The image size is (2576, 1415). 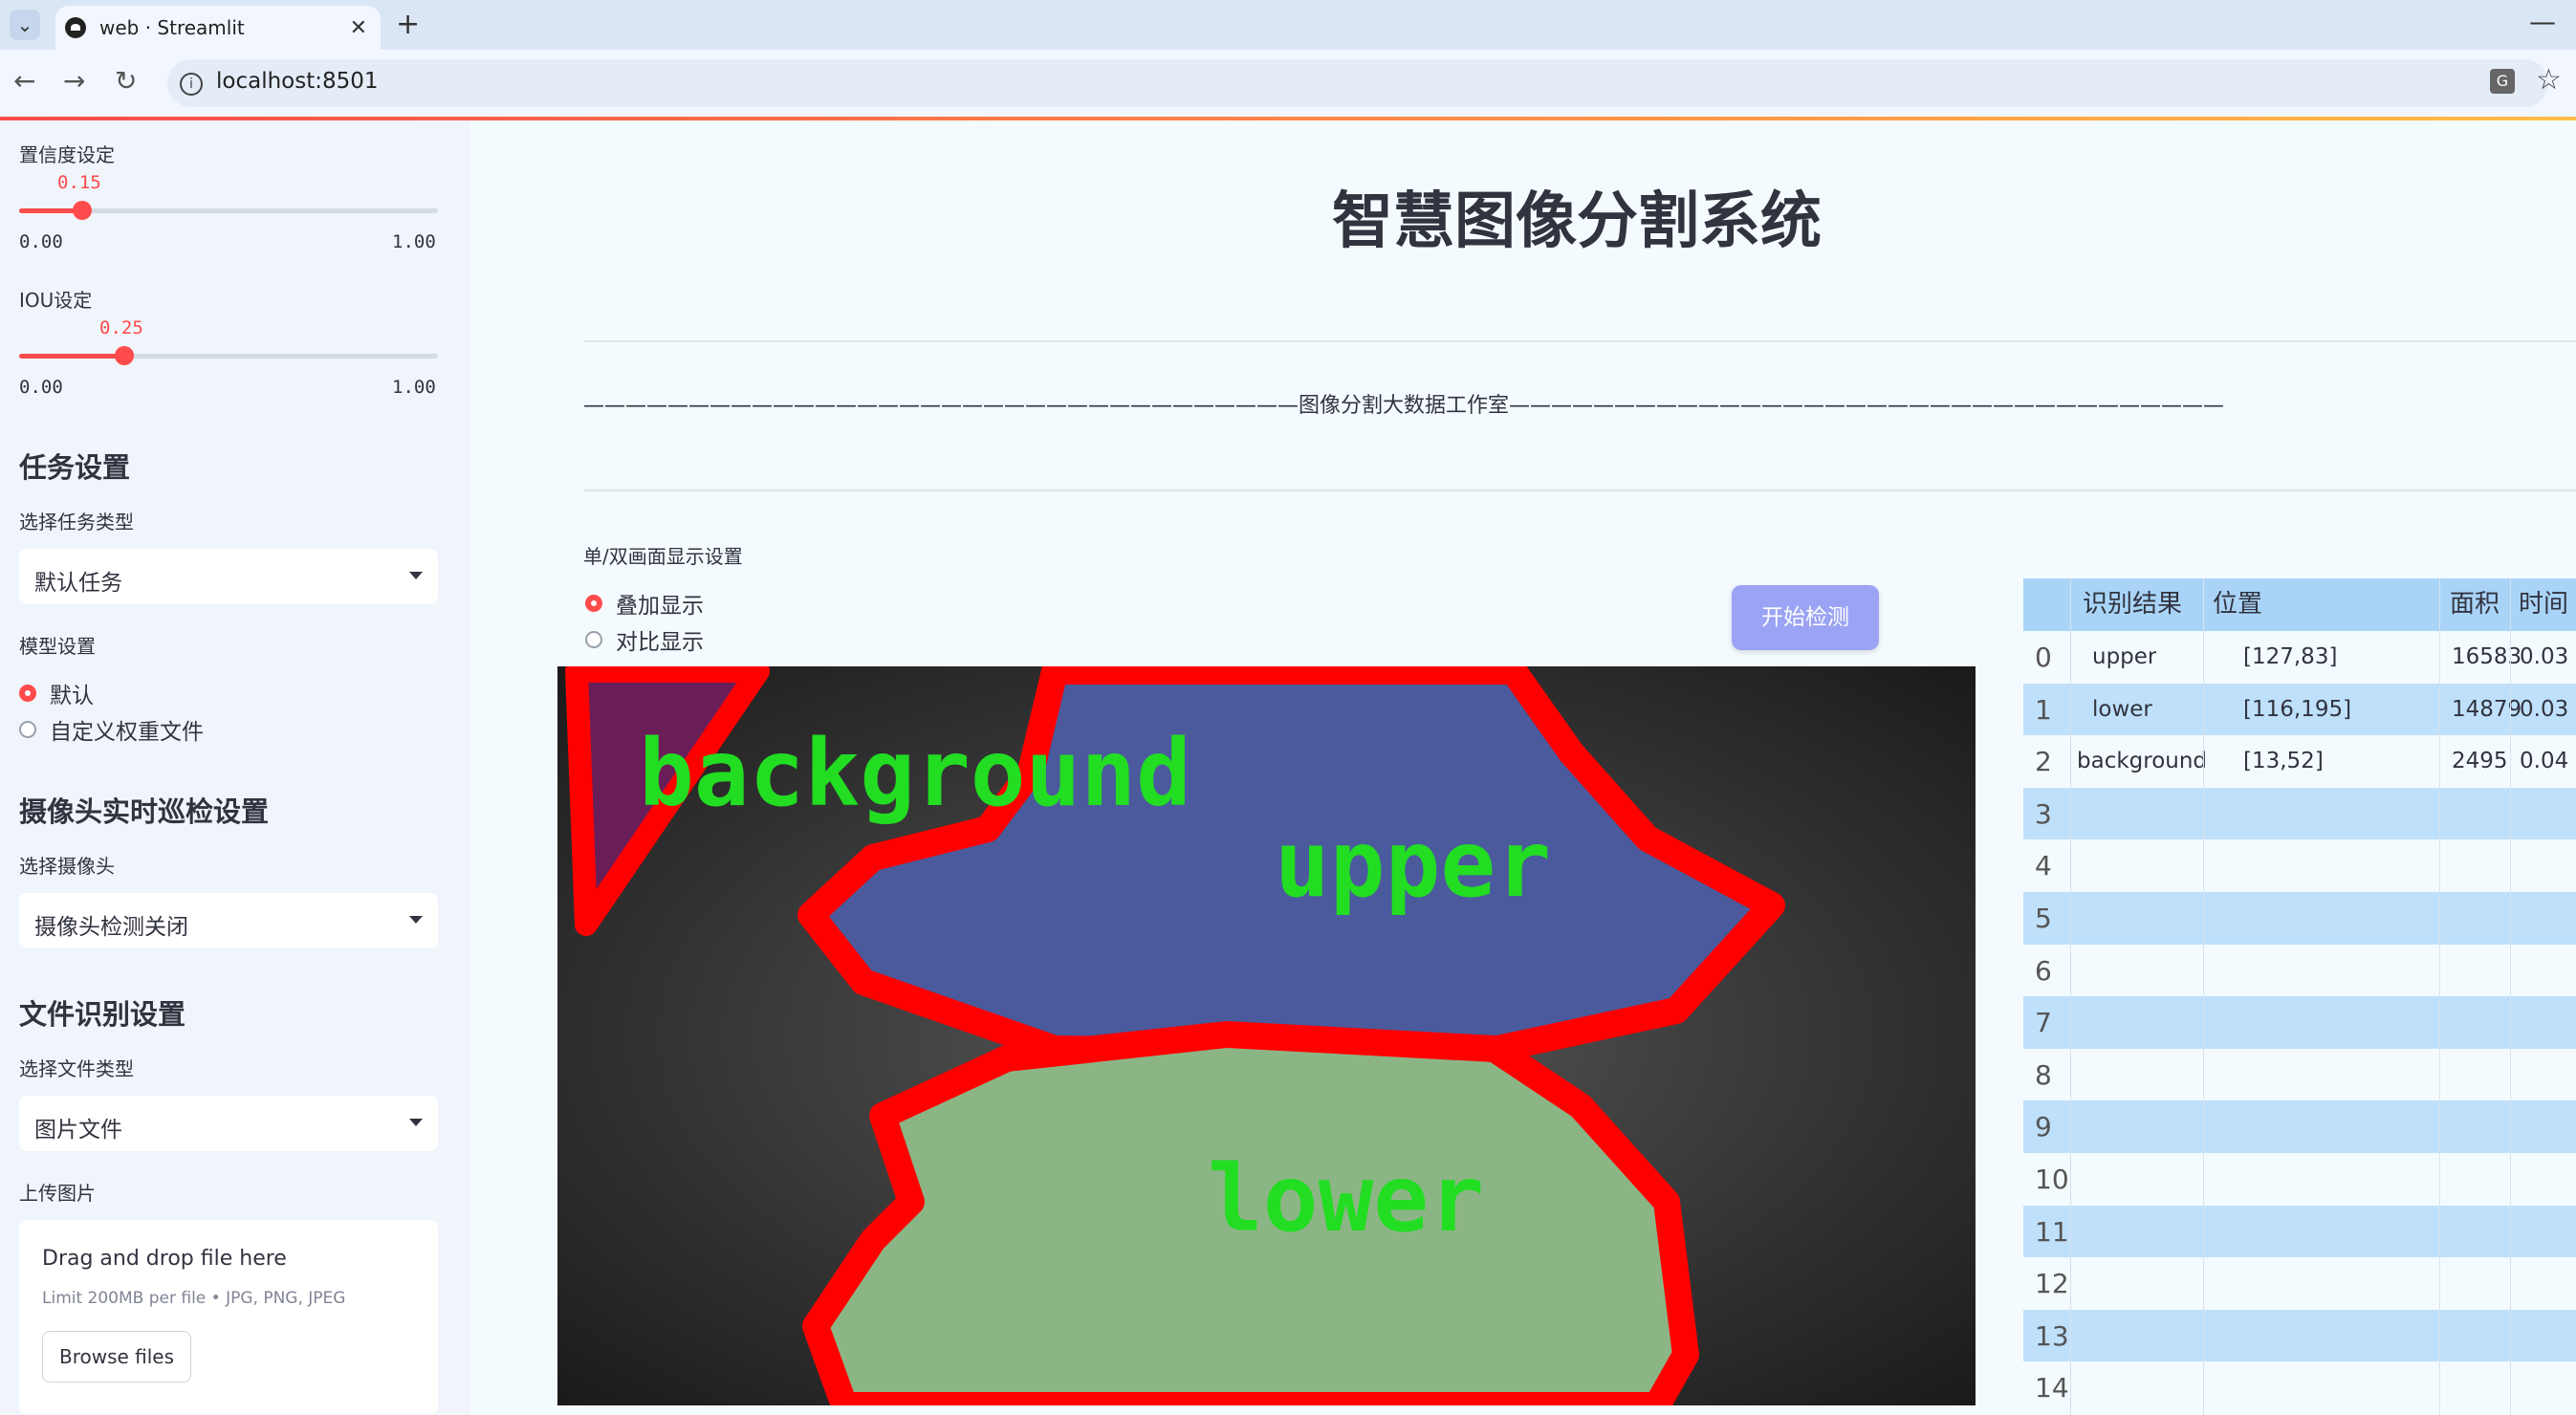 What do you see at coordinates (2299, 814) in the screenshot?
I see `table-row: 3` at bounding box center [2299, 814].